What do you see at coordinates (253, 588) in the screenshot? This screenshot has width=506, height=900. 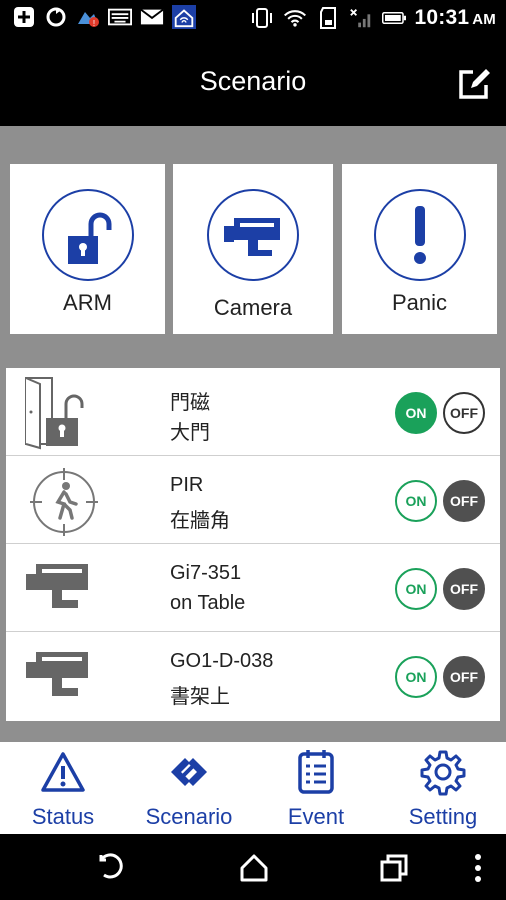 I see `device-row-camera-1: Gi7-351 on Table ON OFF` at bounding box center [253, 588].